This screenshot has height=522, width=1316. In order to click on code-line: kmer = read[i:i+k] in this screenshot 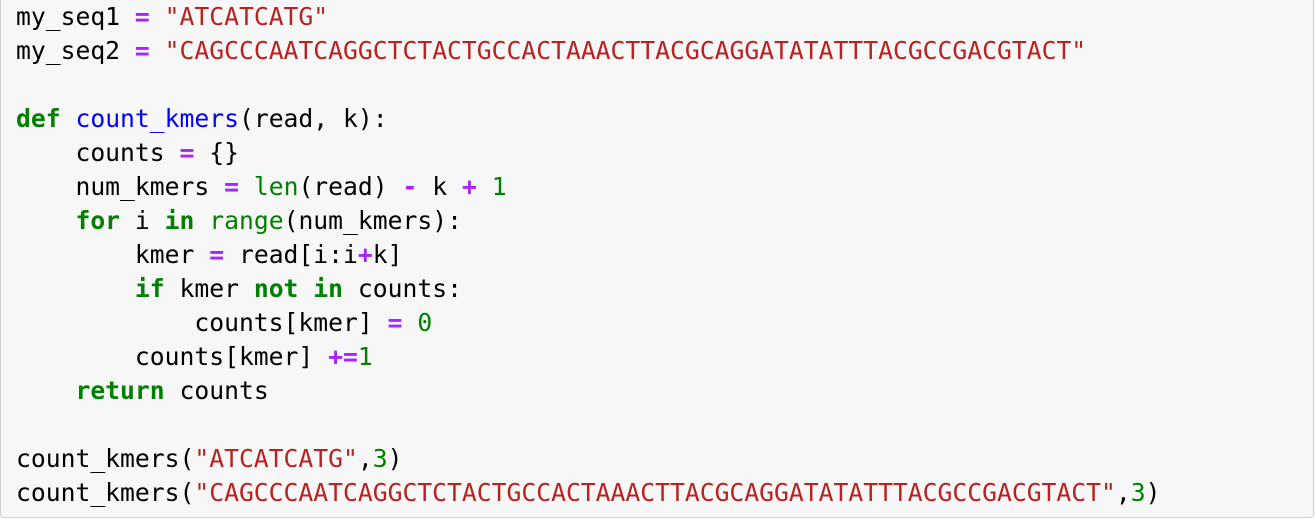, I will do `click(588, 255)`.